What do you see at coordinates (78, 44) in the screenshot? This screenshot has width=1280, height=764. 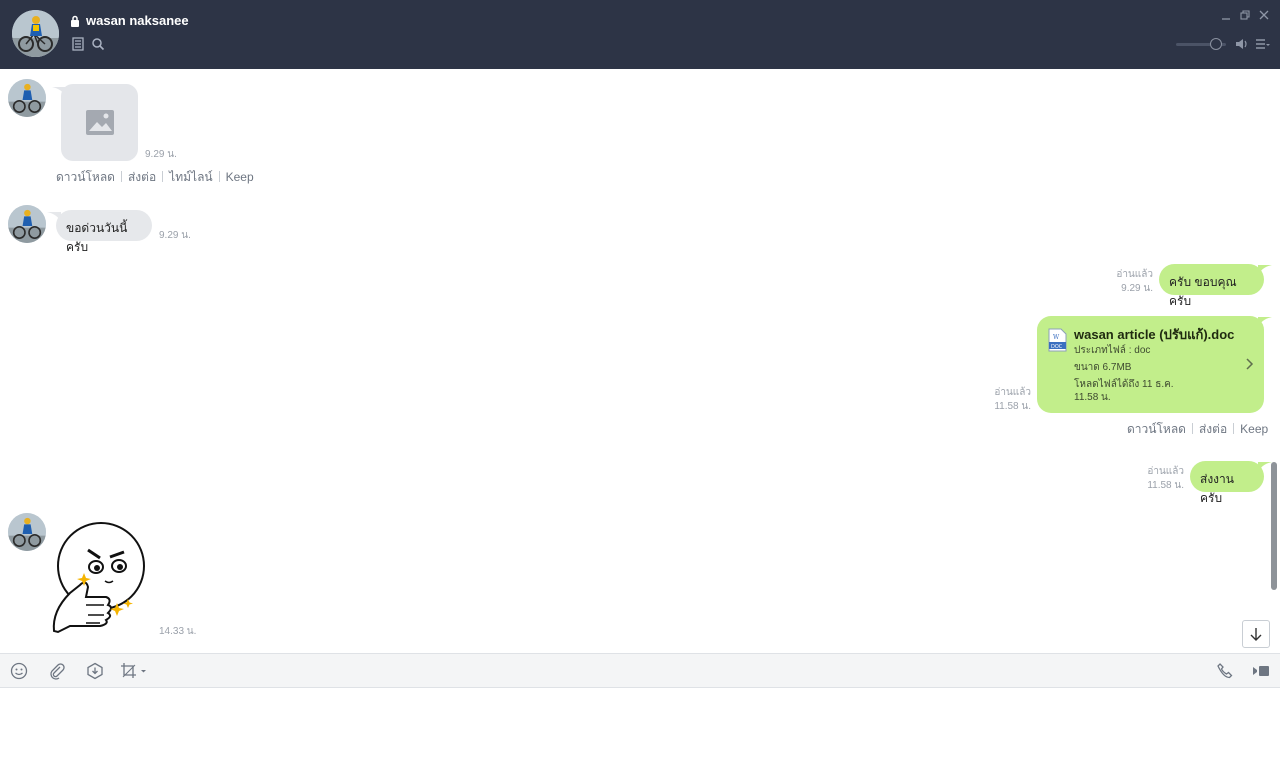 I see `notes-icon` at bounding box center [78, 44].